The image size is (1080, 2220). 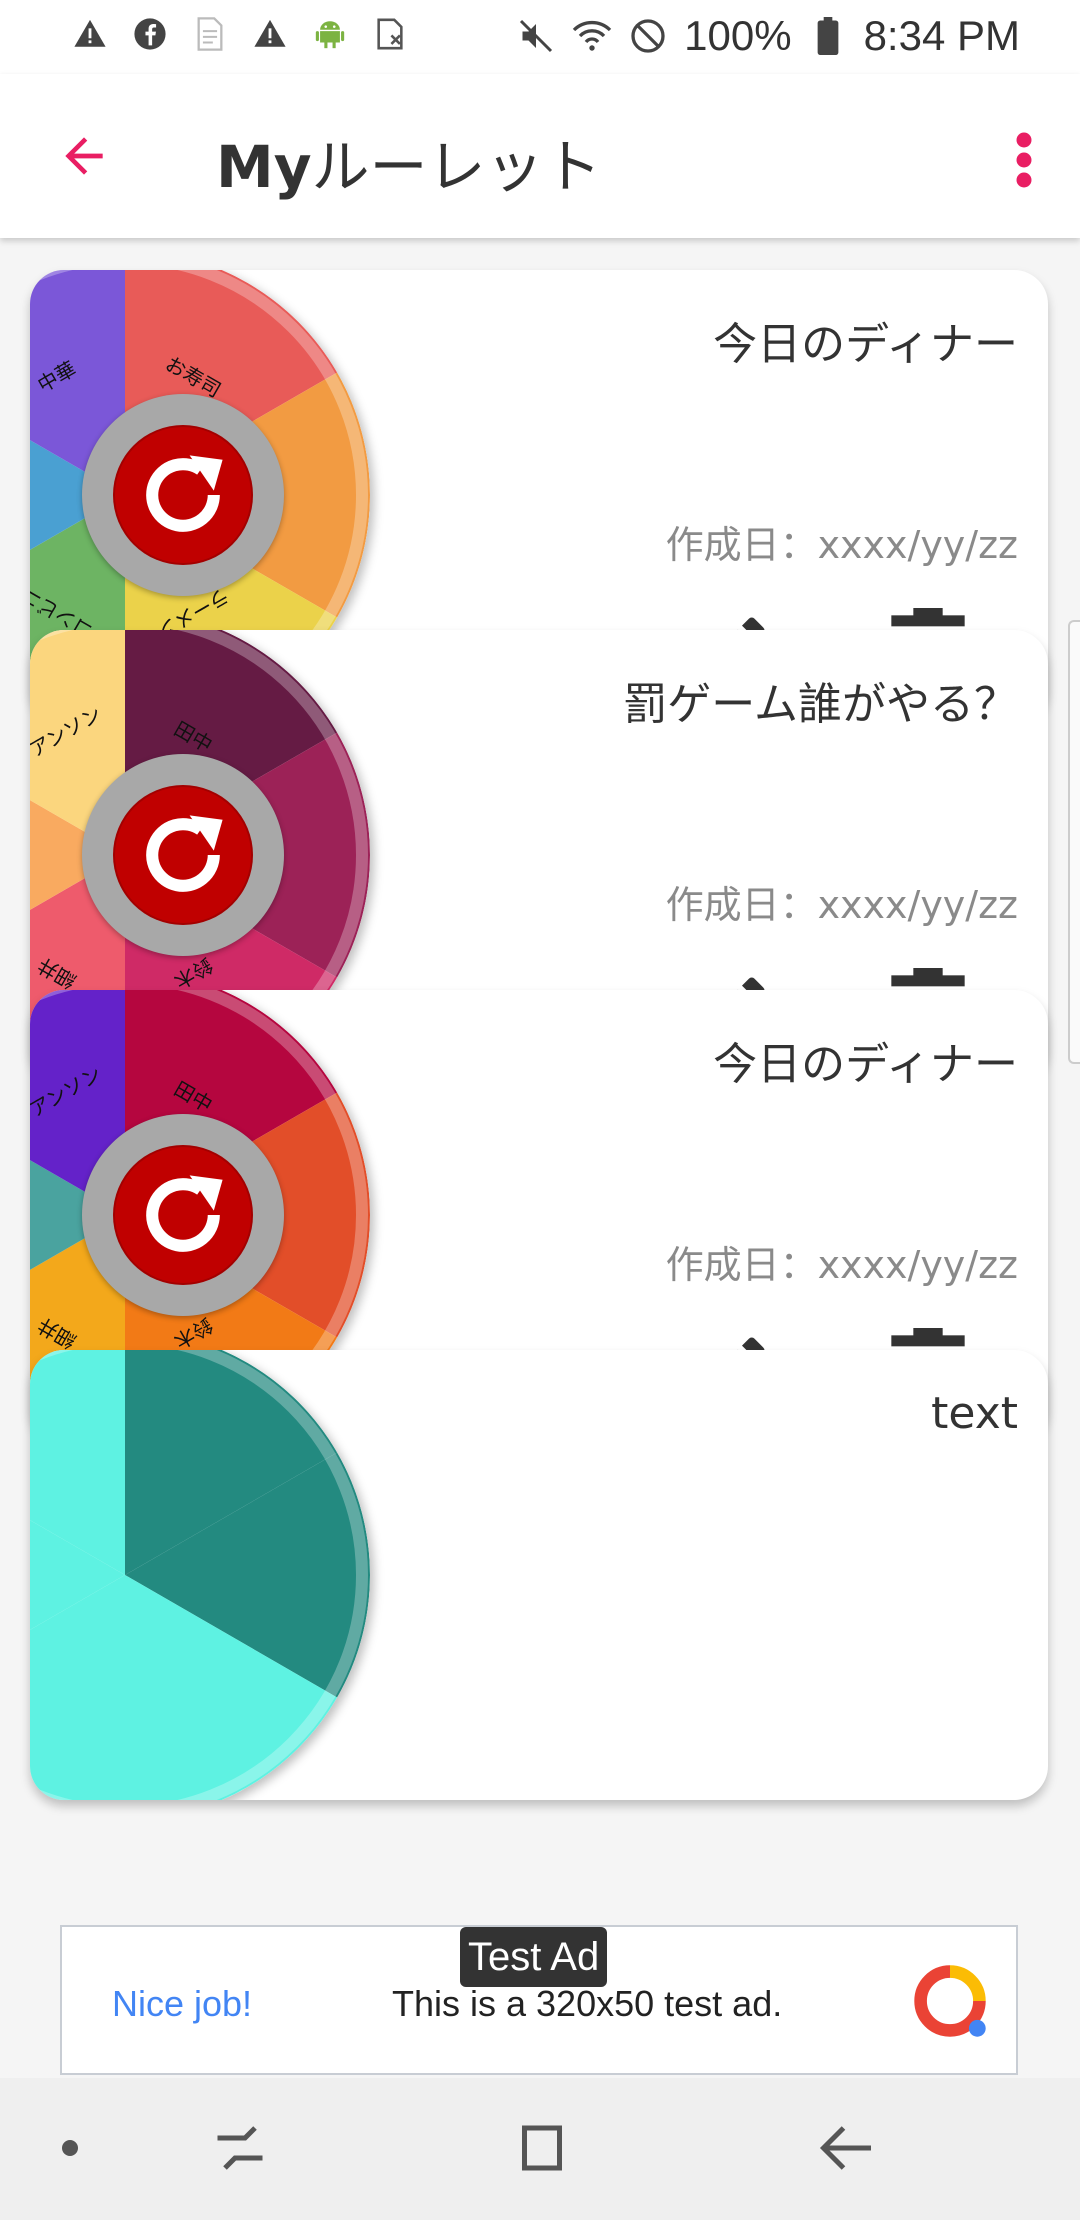 I want to click on page-title: Myルーレット, so click(x=409, y=162).